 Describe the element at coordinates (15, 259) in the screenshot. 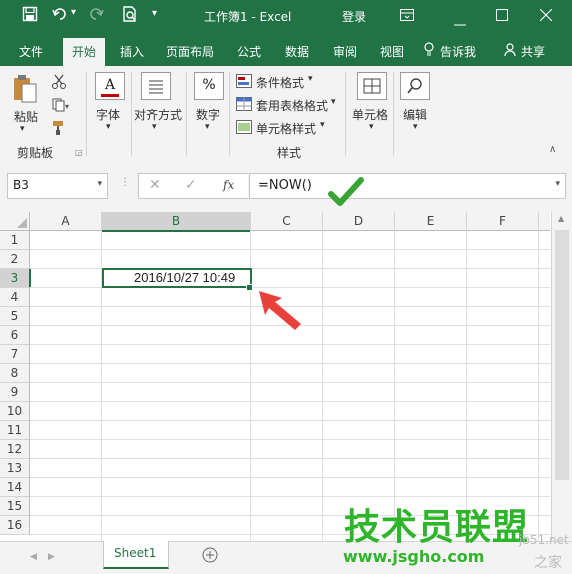

I see `row-header-2: 2` at that location.